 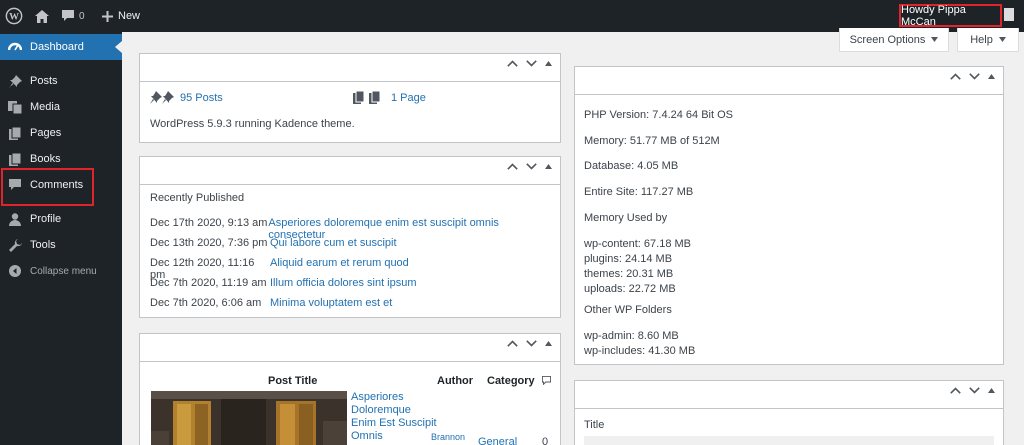 I want to click on memory-text: Memory: 51.77 MB of 512M, so click(x=652, y=141).